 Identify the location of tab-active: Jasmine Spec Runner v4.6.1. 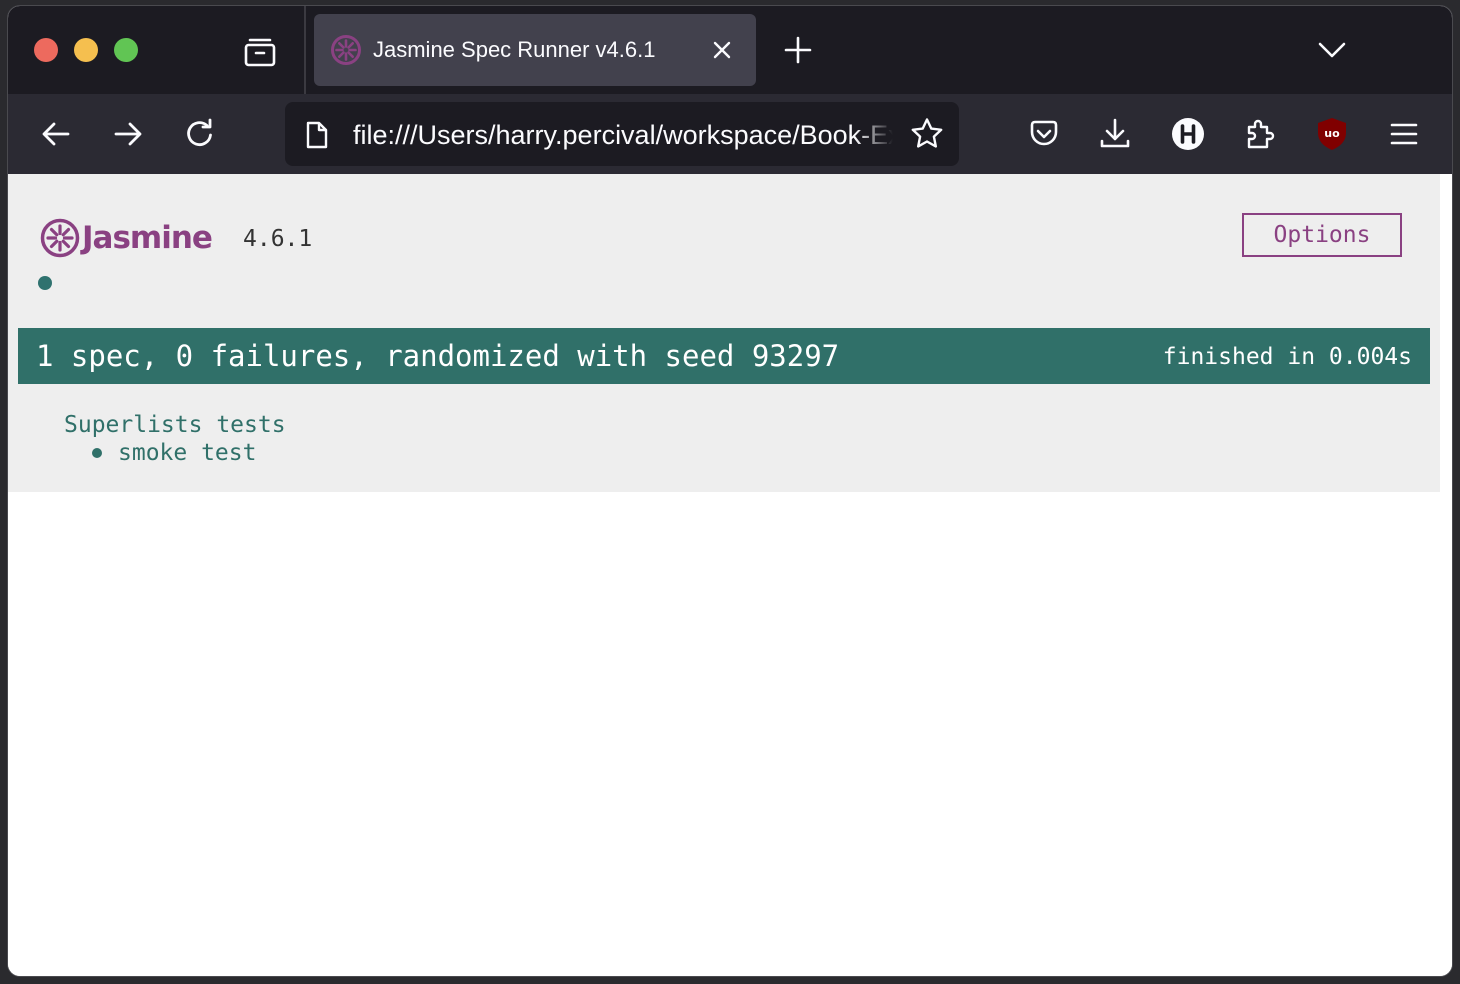
(535, 50).